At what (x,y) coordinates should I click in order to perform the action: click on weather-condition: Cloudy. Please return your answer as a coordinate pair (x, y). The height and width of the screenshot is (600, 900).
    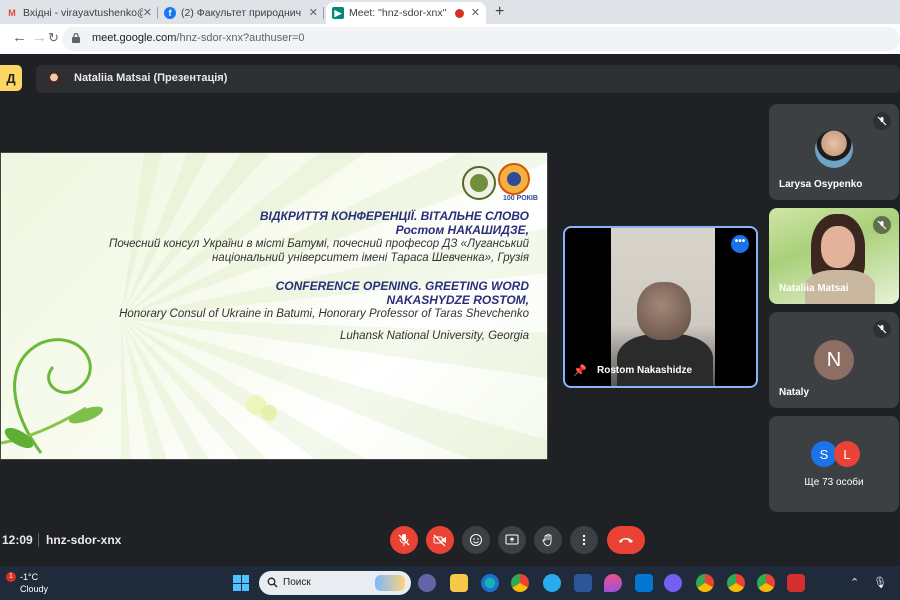
    Looking at the image, I should click on (34, 589).